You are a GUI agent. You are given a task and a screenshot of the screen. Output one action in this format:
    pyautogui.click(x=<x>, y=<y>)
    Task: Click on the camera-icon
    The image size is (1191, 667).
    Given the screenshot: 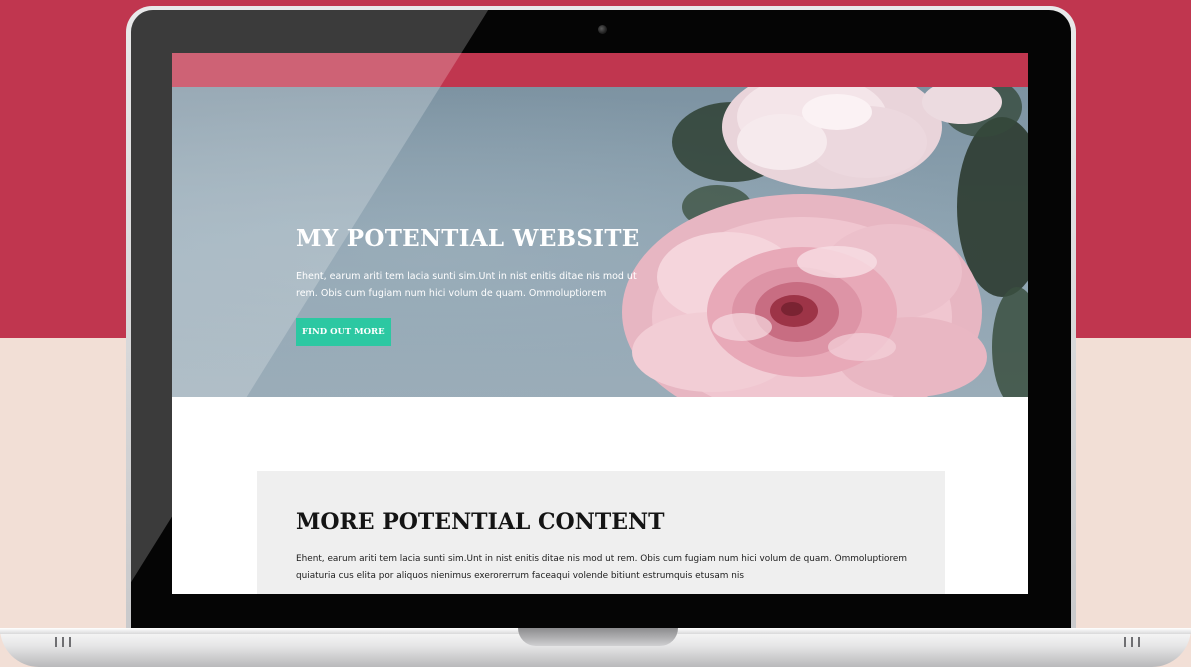 What is the action you would take?
    pyautogui.click(x=602, y=29)
    